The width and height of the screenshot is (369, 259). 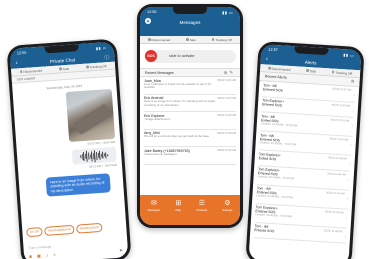 What do you see at coordinates (59, 230) in the screenshot?
I see `quick-reply-assistance: Need assistance` at bounding box center [59, 230].